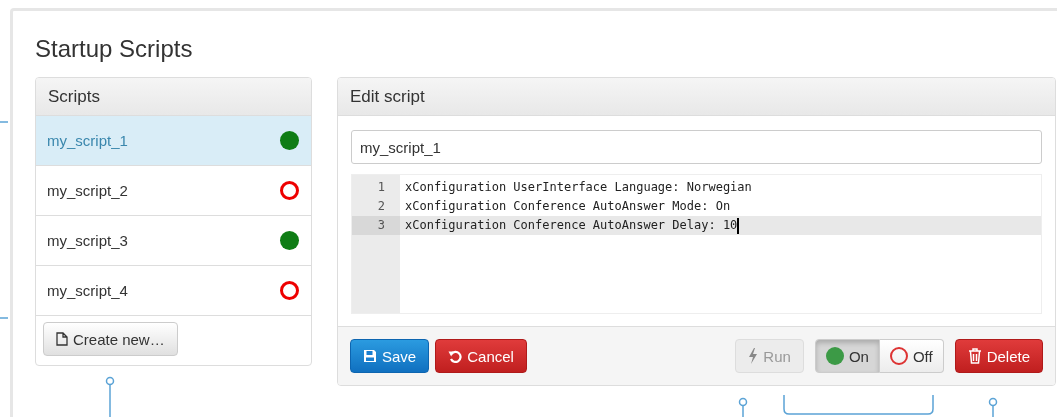 The image size is (1057, 417). What do you see at coordinates (74, 96) in the screenshot?
I see `panel-title: Scripts` at bounding box center [74, 96].